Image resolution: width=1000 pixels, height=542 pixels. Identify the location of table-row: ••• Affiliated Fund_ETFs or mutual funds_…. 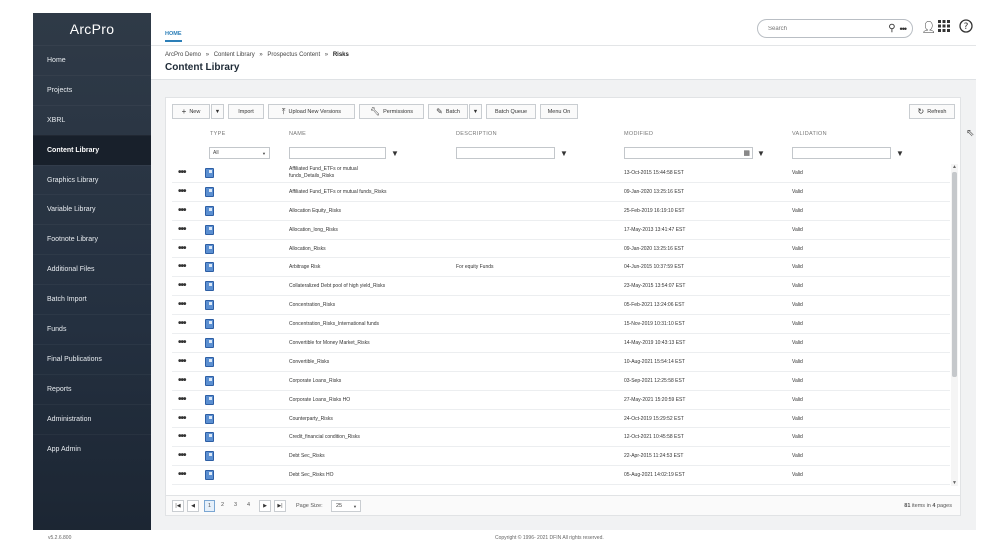
(561, 192).